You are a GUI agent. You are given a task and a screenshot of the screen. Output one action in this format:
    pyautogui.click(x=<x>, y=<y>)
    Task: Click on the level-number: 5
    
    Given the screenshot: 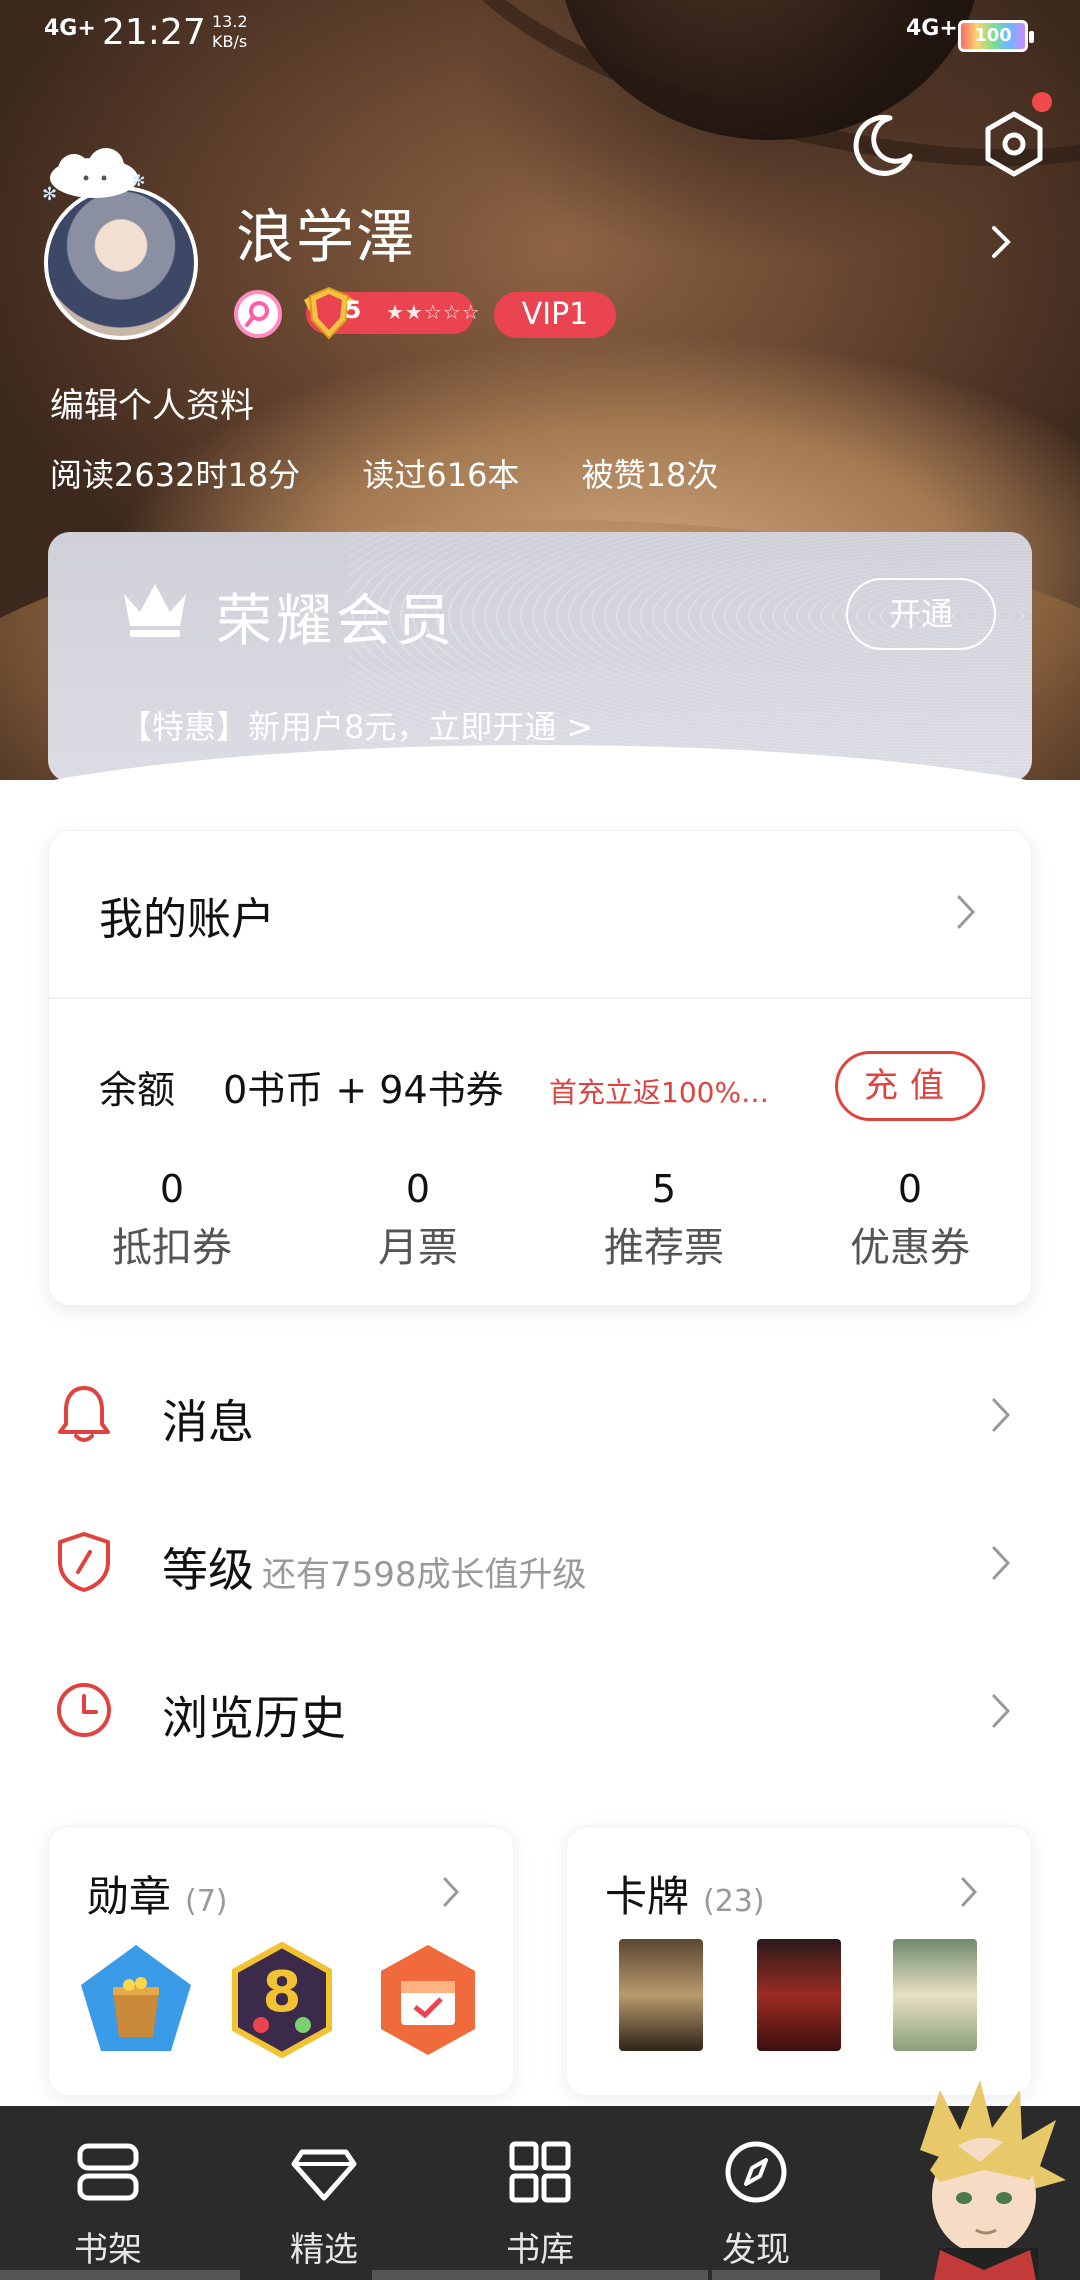 What is the action you would take?
    pyautogui.click(x=353, y=310)
    